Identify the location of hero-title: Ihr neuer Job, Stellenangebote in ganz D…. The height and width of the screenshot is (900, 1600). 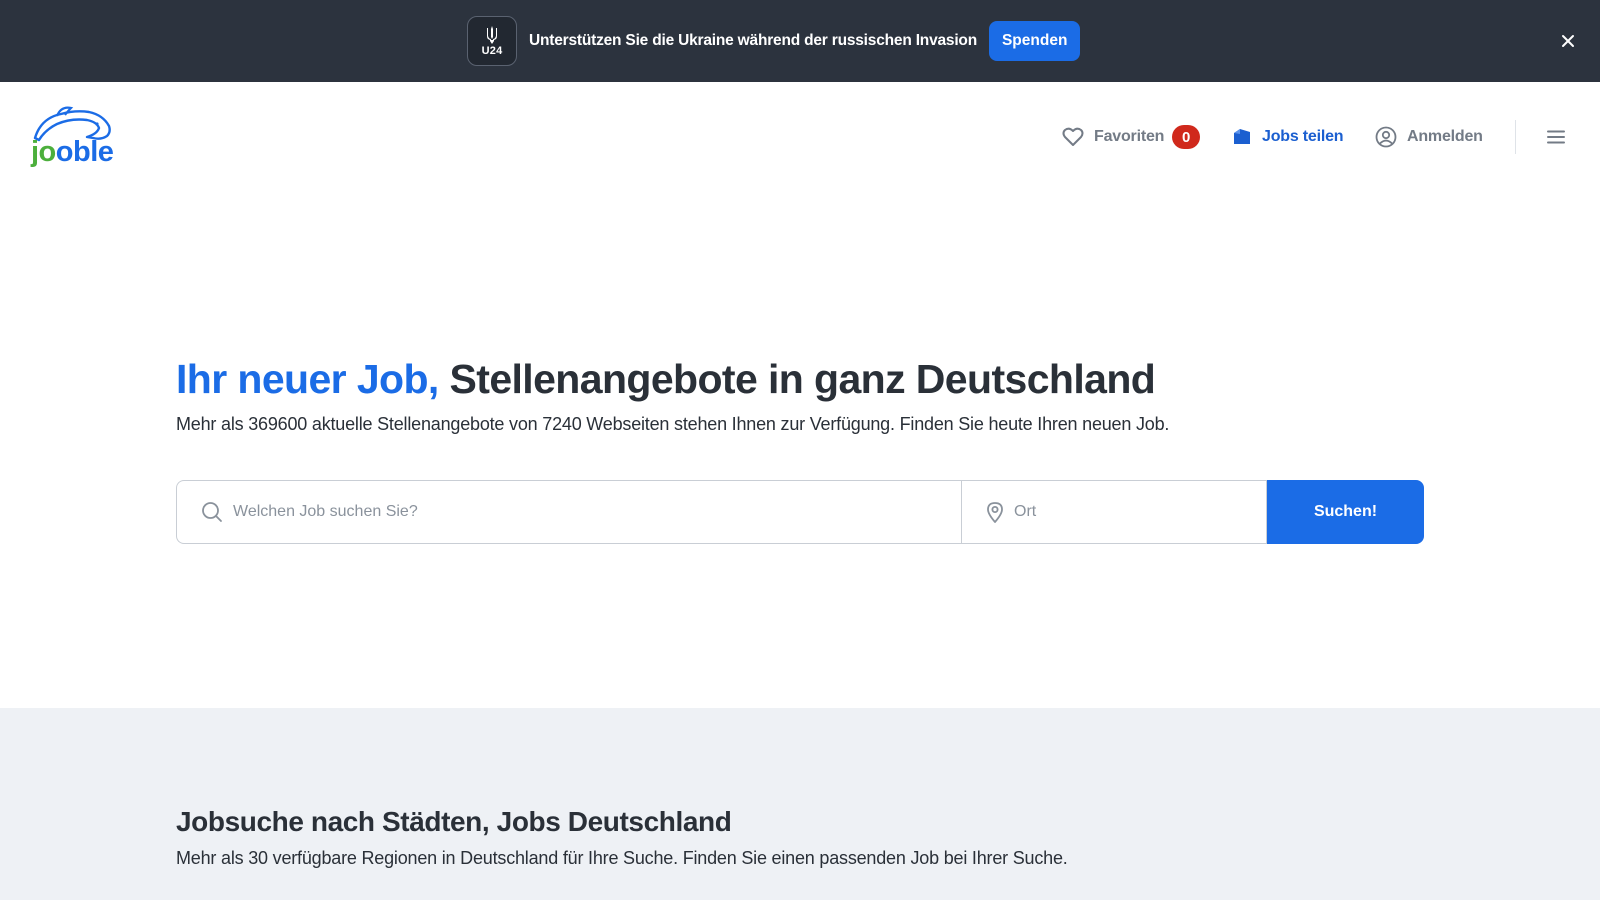
(666, 379).